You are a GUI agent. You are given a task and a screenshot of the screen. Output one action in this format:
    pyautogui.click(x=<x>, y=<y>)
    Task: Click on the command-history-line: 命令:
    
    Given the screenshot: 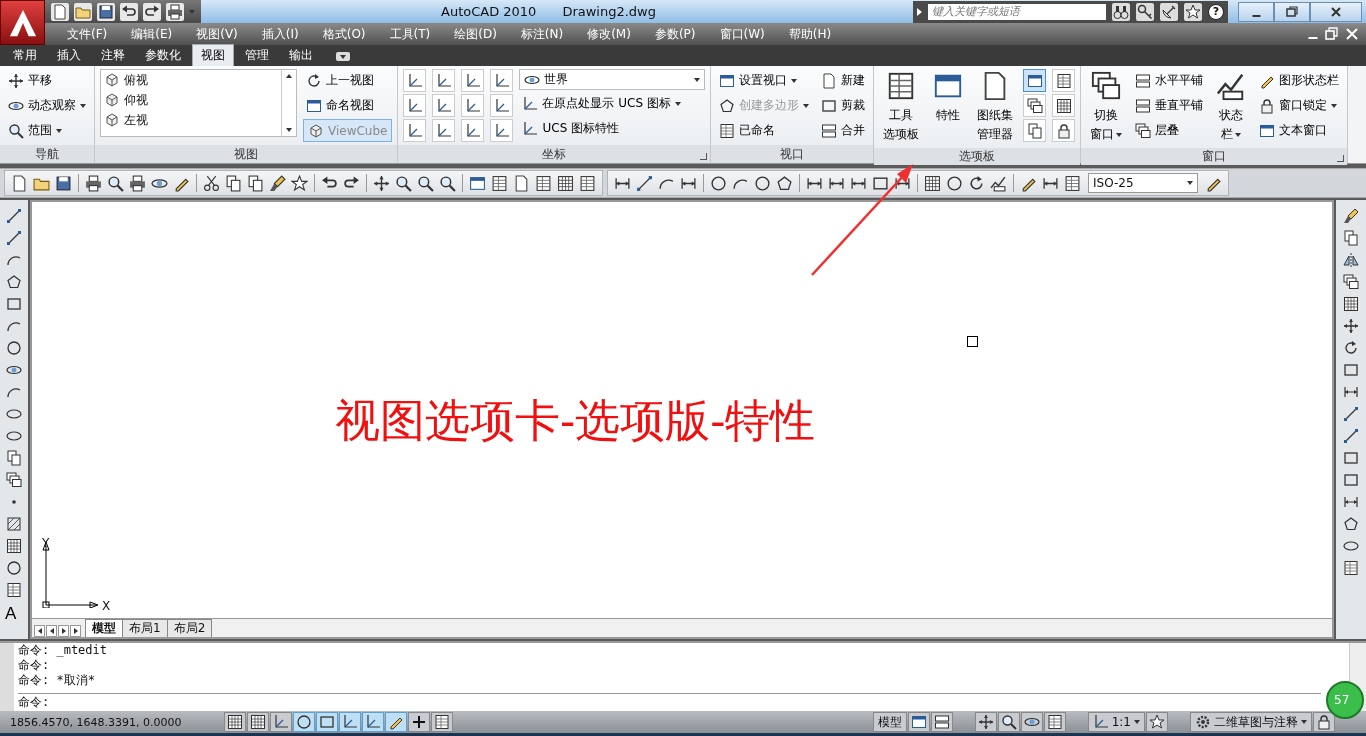 What is the action you would take?
    pyautogui.click(x=34, y=665)
    